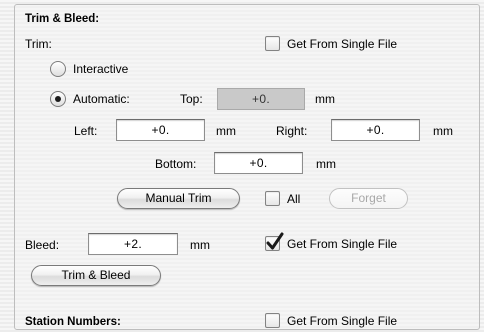  I want to click on forget-button: Forget, so click(368, 198).